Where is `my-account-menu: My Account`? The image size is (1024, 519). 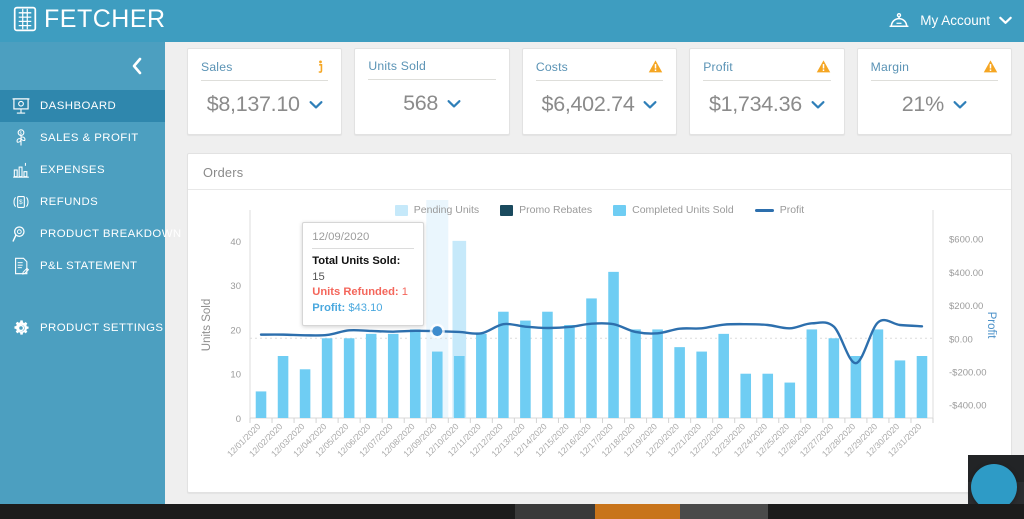
my-account-menu: My Account is located at coordinates (949, 20).